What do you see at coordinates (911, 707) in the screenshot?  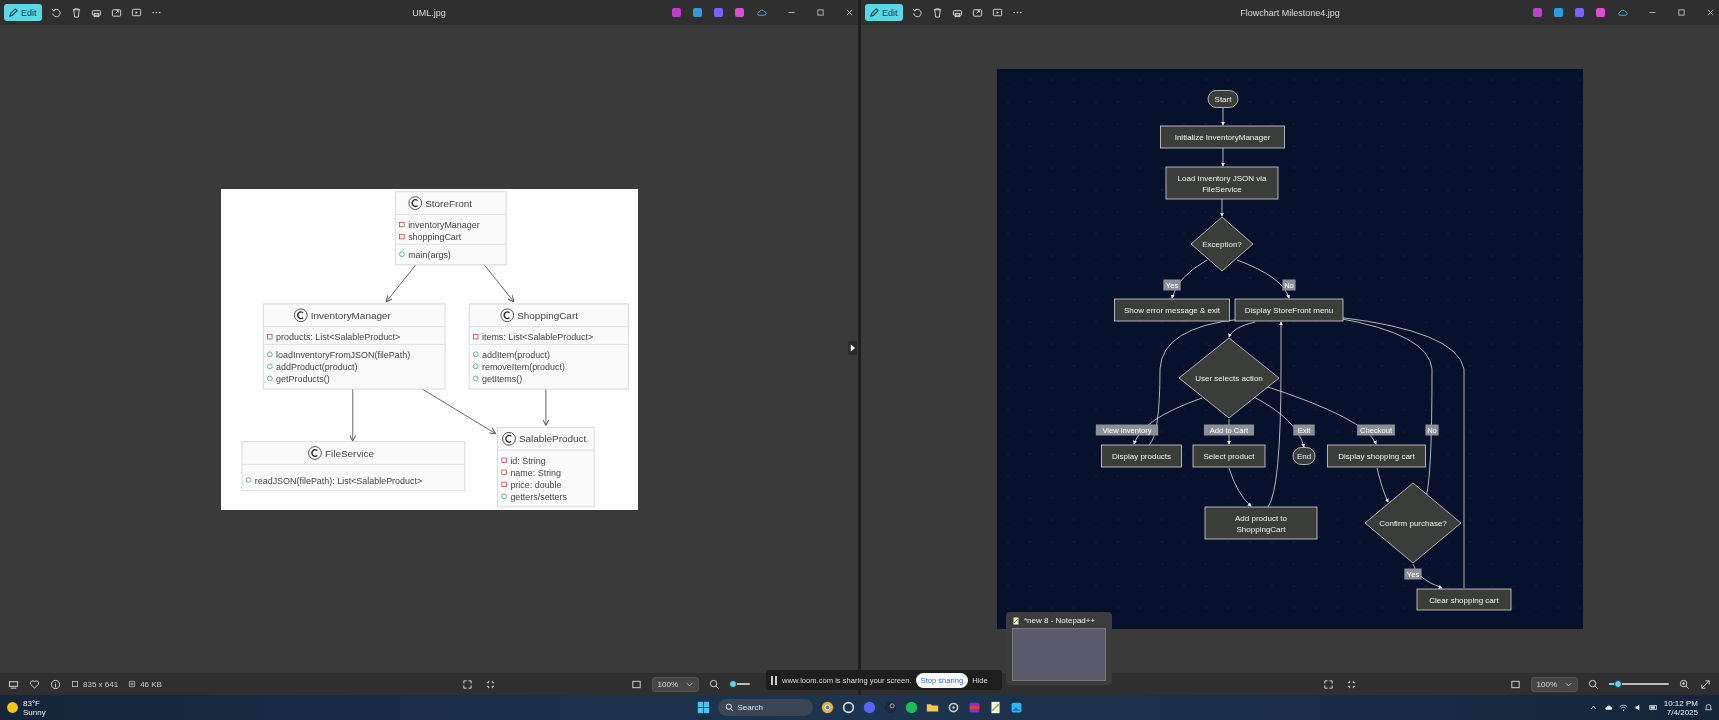 I see `music-icon` at bounding box center [911, 707].